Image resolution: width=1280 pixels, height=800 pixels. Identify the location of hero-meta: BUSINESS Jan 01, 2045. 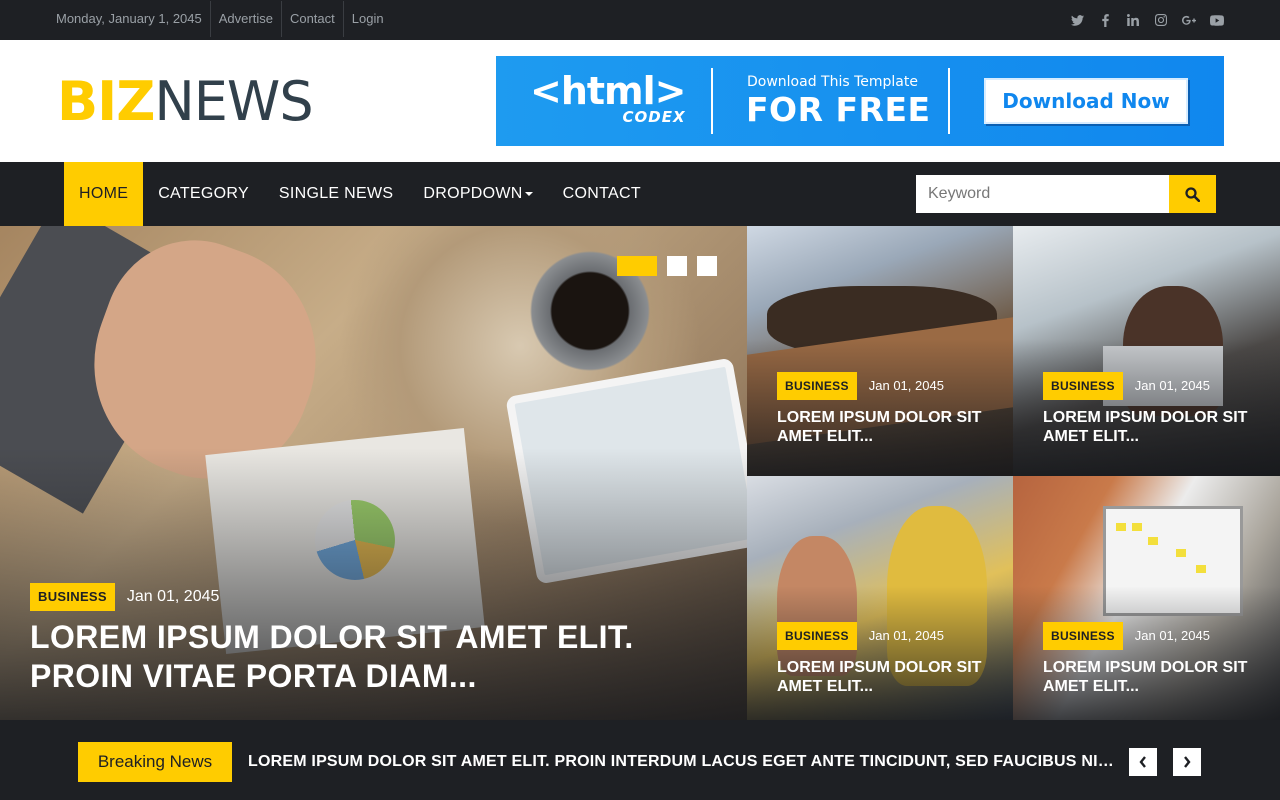
(124, 597).